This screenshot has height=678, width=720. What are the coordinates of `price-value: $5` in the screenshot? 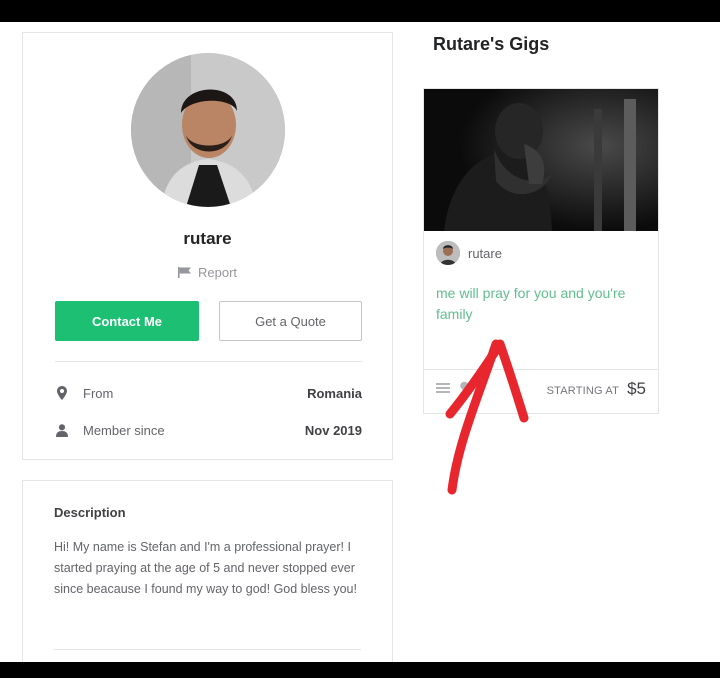 It's located at (636, 388).